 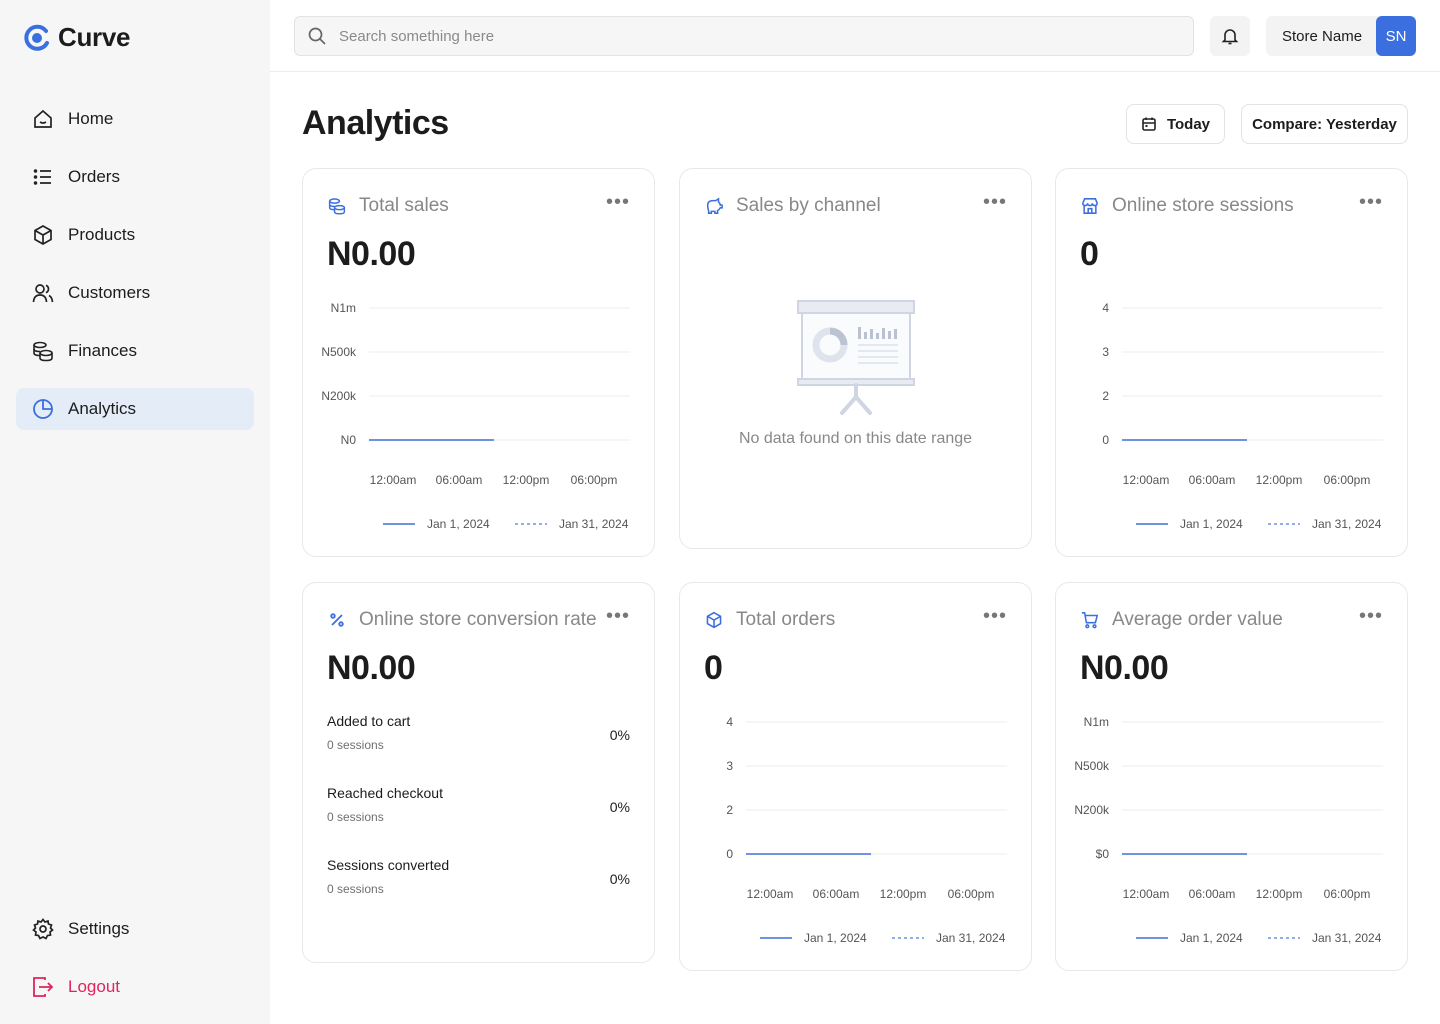 What do you see at coordinates (375, 123) in the screenshot?
I see `page-title: Analytics` at bounding box center [375, 123].